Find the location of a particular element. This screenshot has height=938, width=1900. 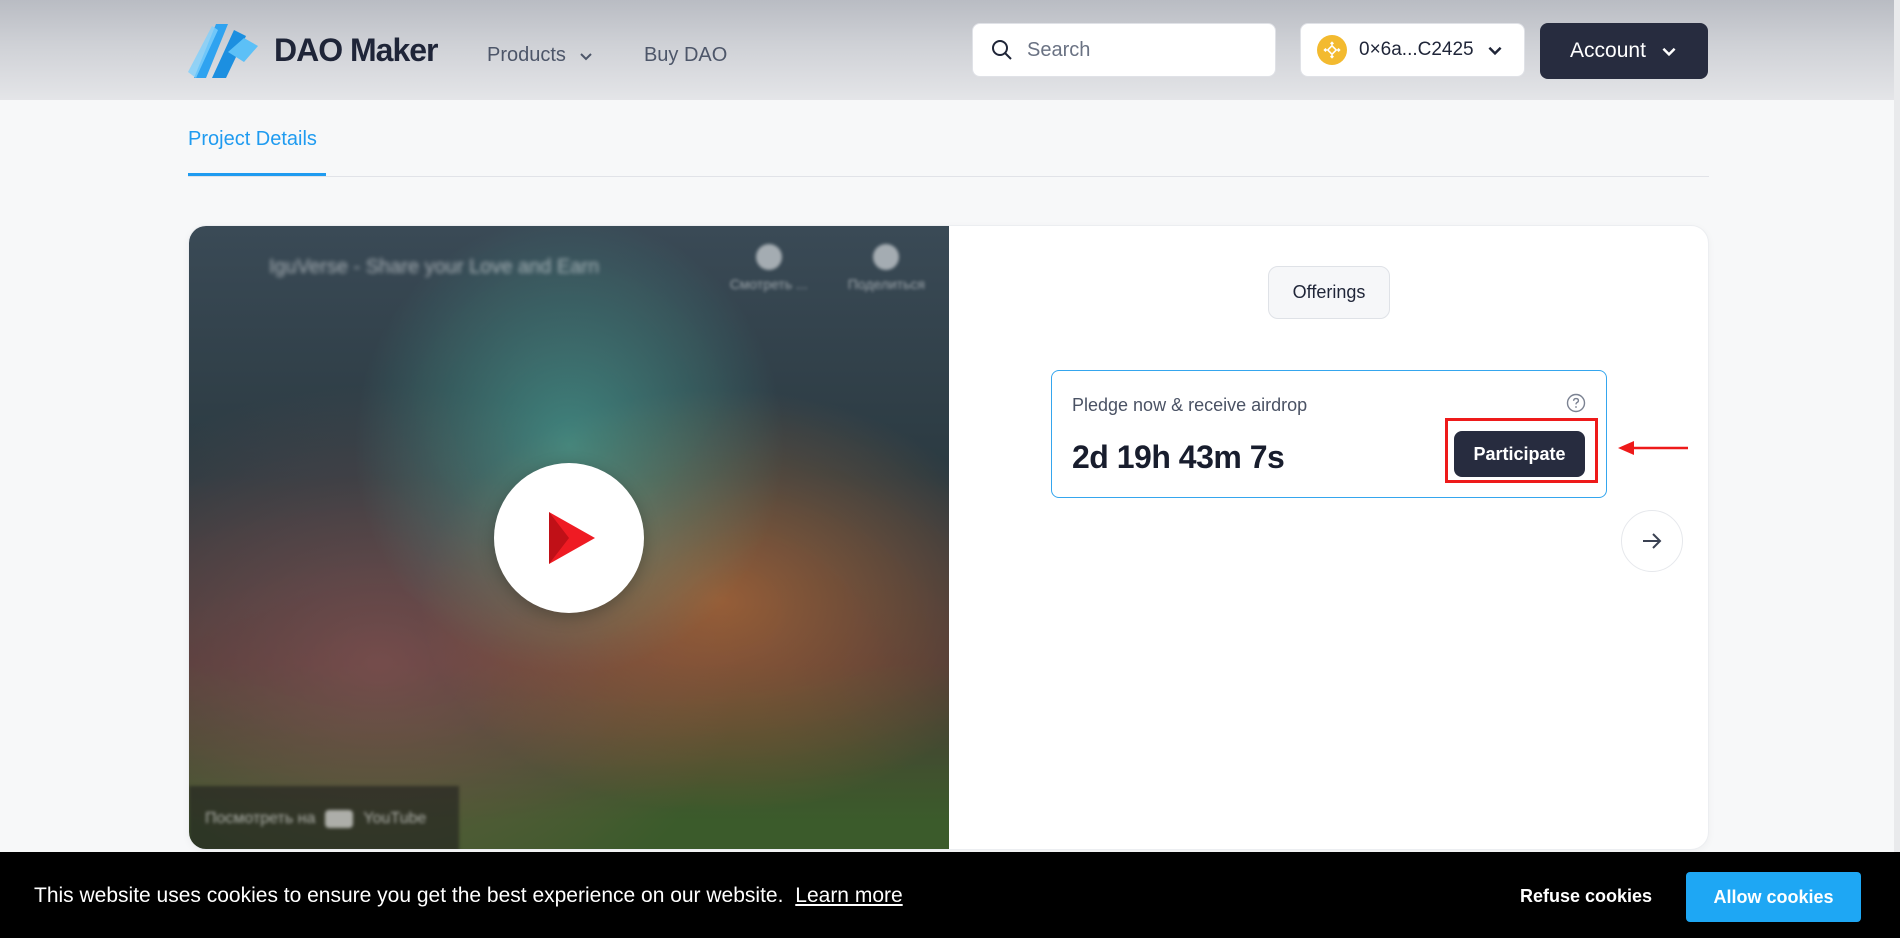

top-header: DAO Maker Products Buy DAO 0×6a...C242 is located at coordinates (950, 50).